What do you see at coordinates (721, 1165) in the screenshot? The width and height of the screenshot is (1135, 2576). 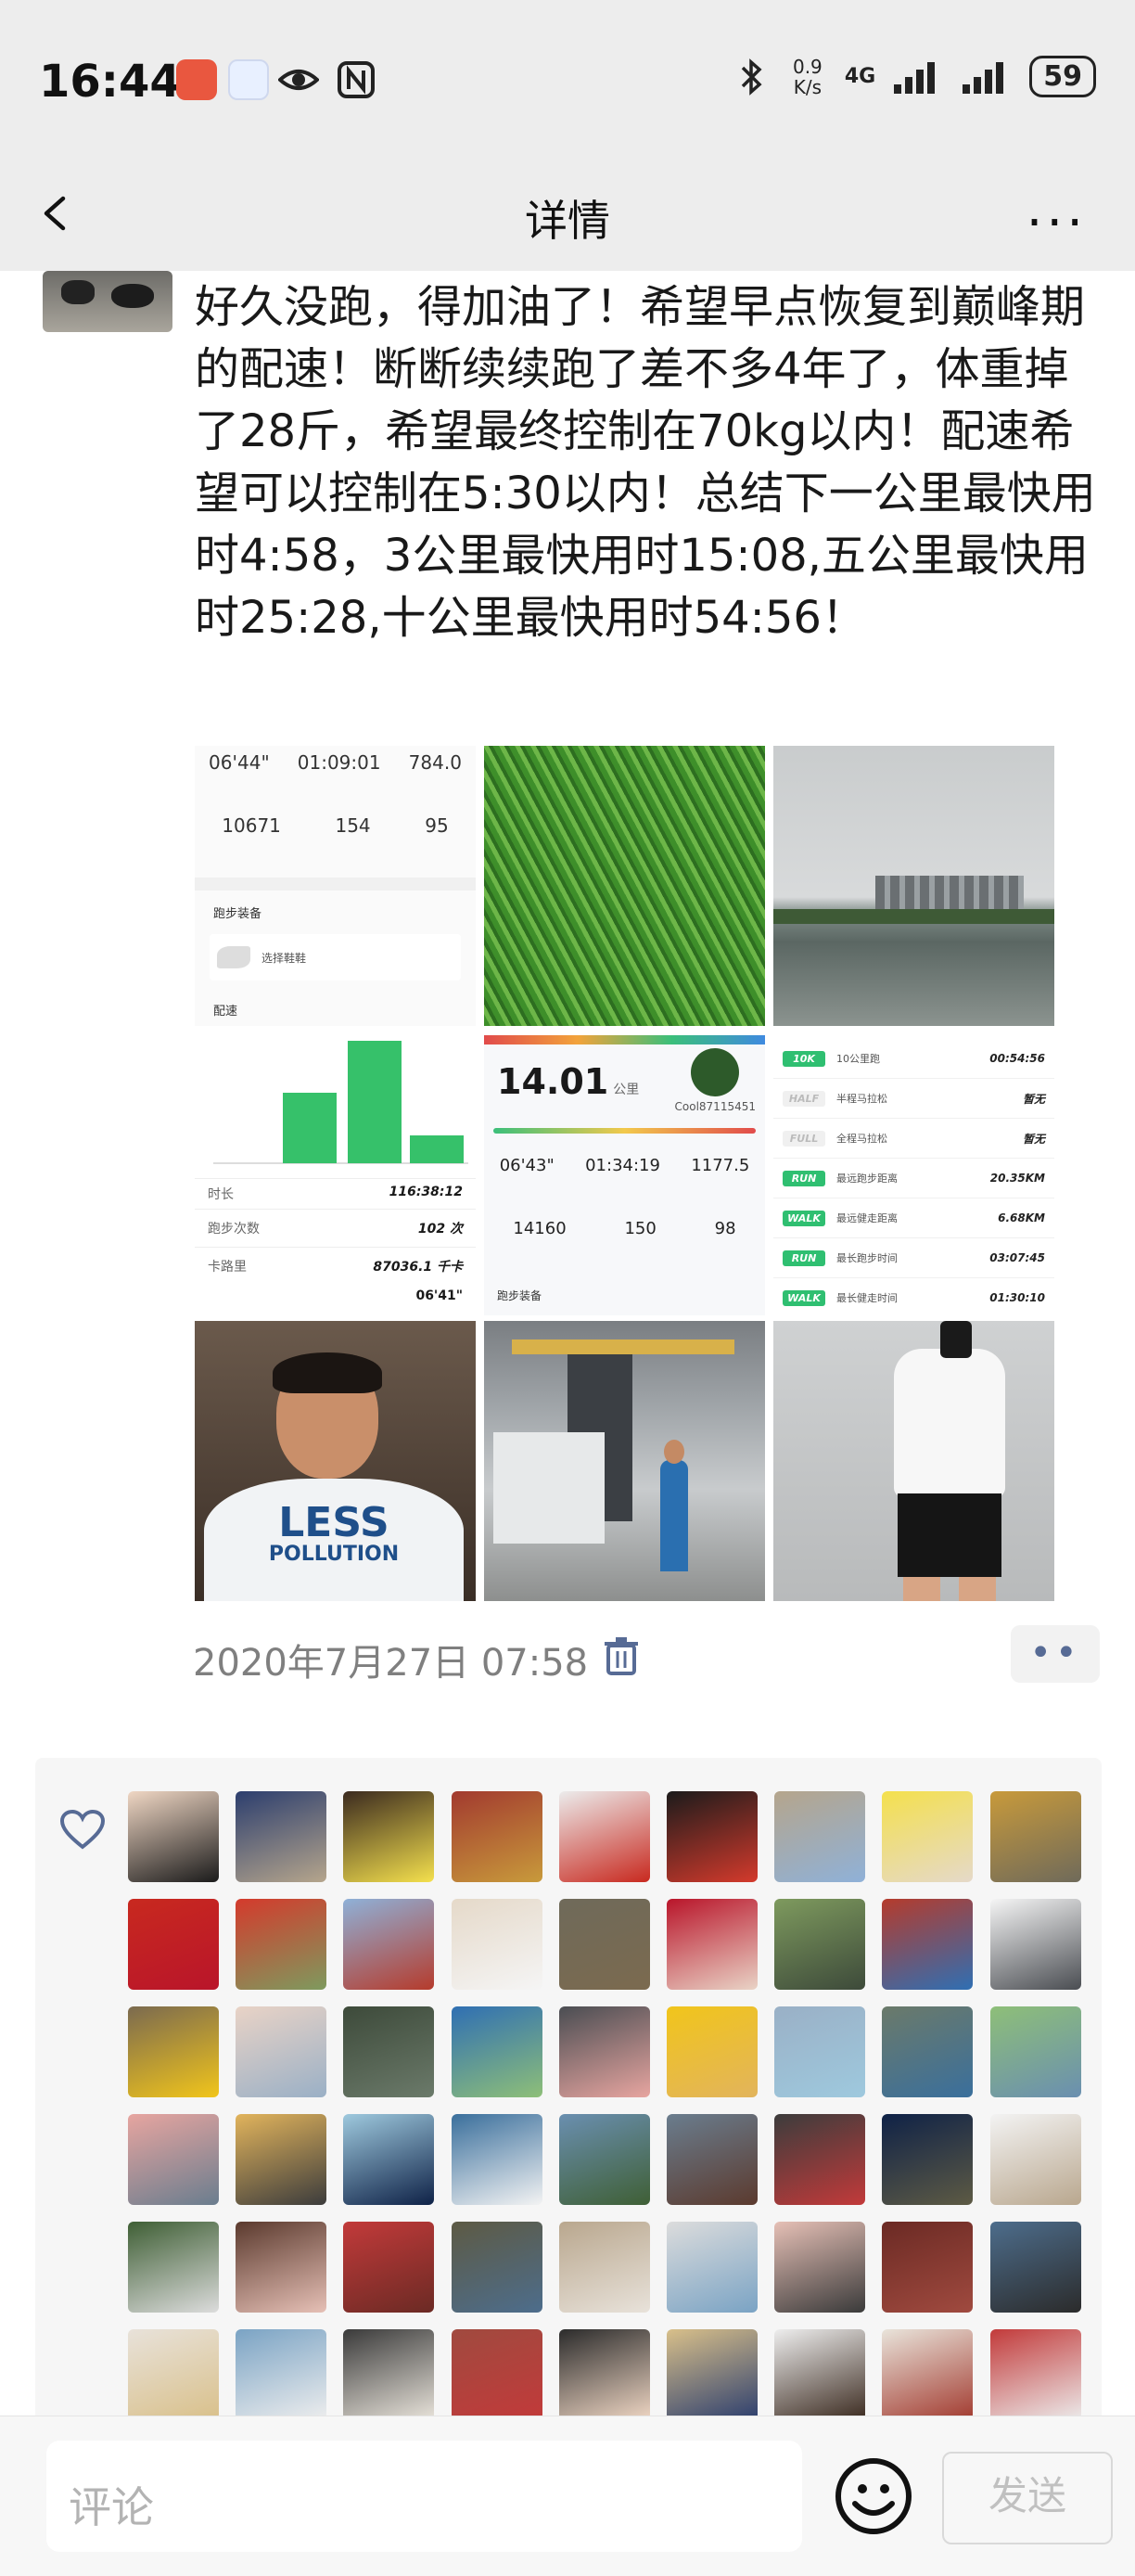 I see `stat-value: 1177.5` at bounding box center [721, 1165].